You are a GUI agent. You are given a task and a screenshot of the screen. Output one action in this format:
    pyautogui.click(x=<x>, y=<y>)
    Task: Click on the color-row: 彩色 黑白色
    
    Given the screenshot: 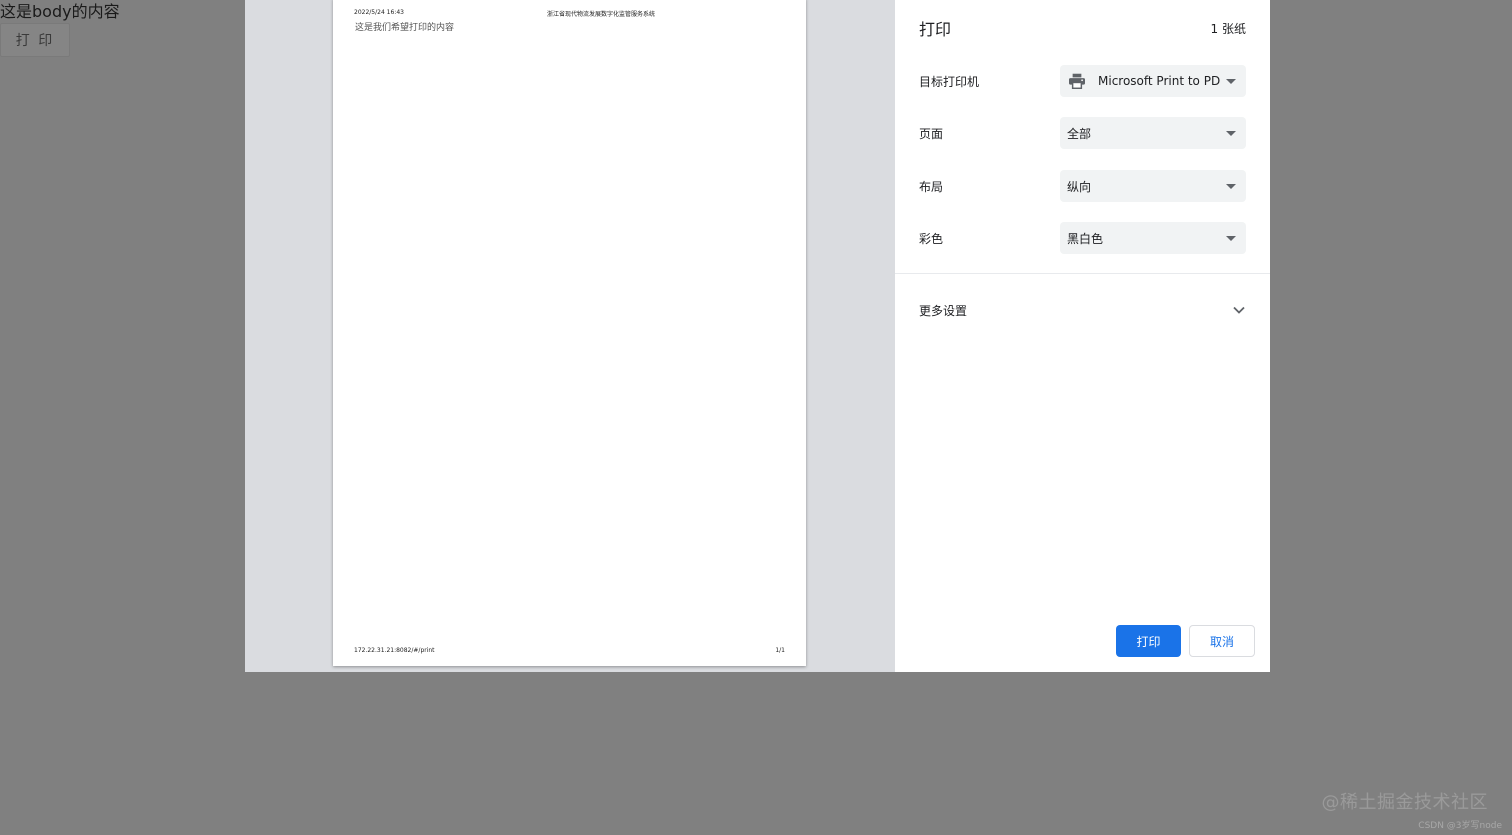 What is the action you would take?
    pyautogui.click(x=1082, y=238)
    